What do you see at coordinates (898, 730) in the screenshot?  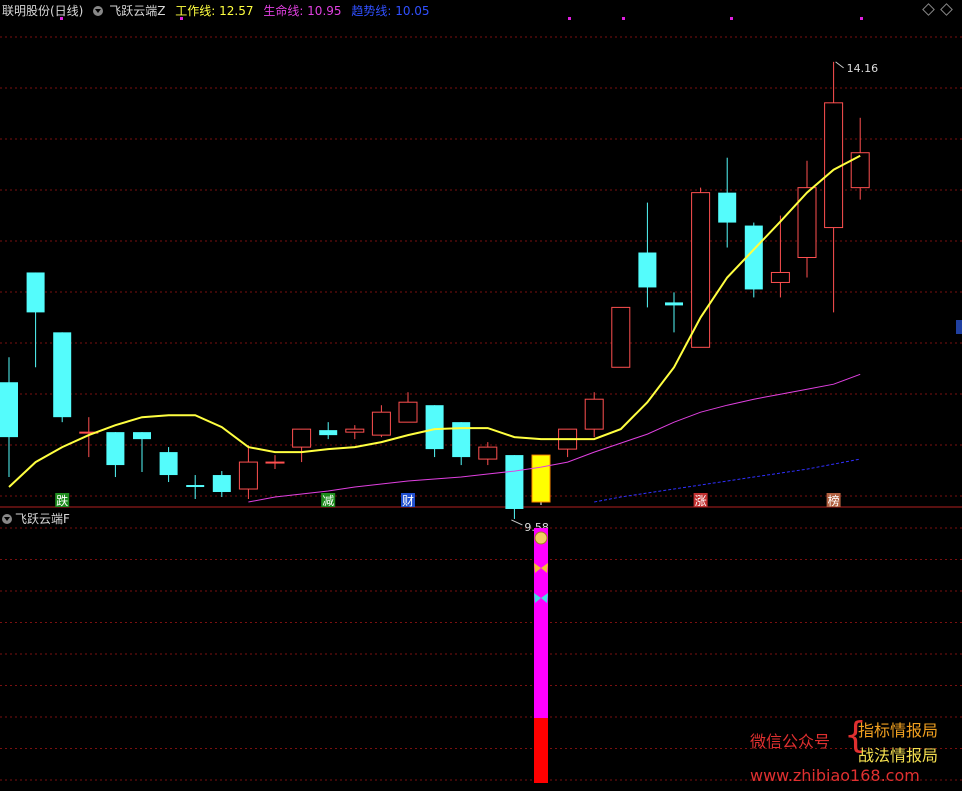 I see `watermark-line1: 指标情报局` at bounding box center [898, 730].